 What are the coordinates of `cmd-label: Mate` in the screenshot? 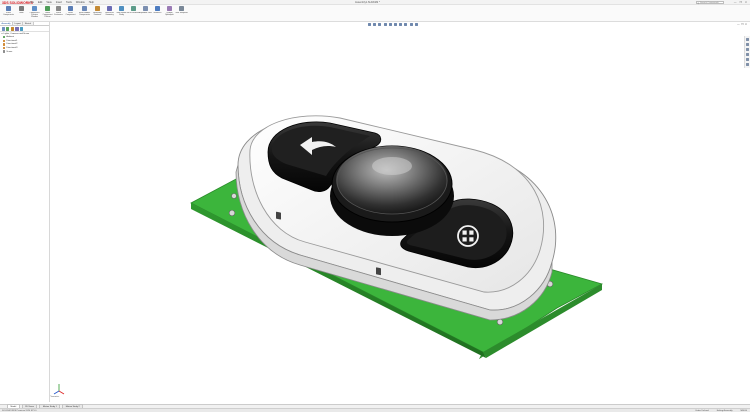 It's located at (21, 13).